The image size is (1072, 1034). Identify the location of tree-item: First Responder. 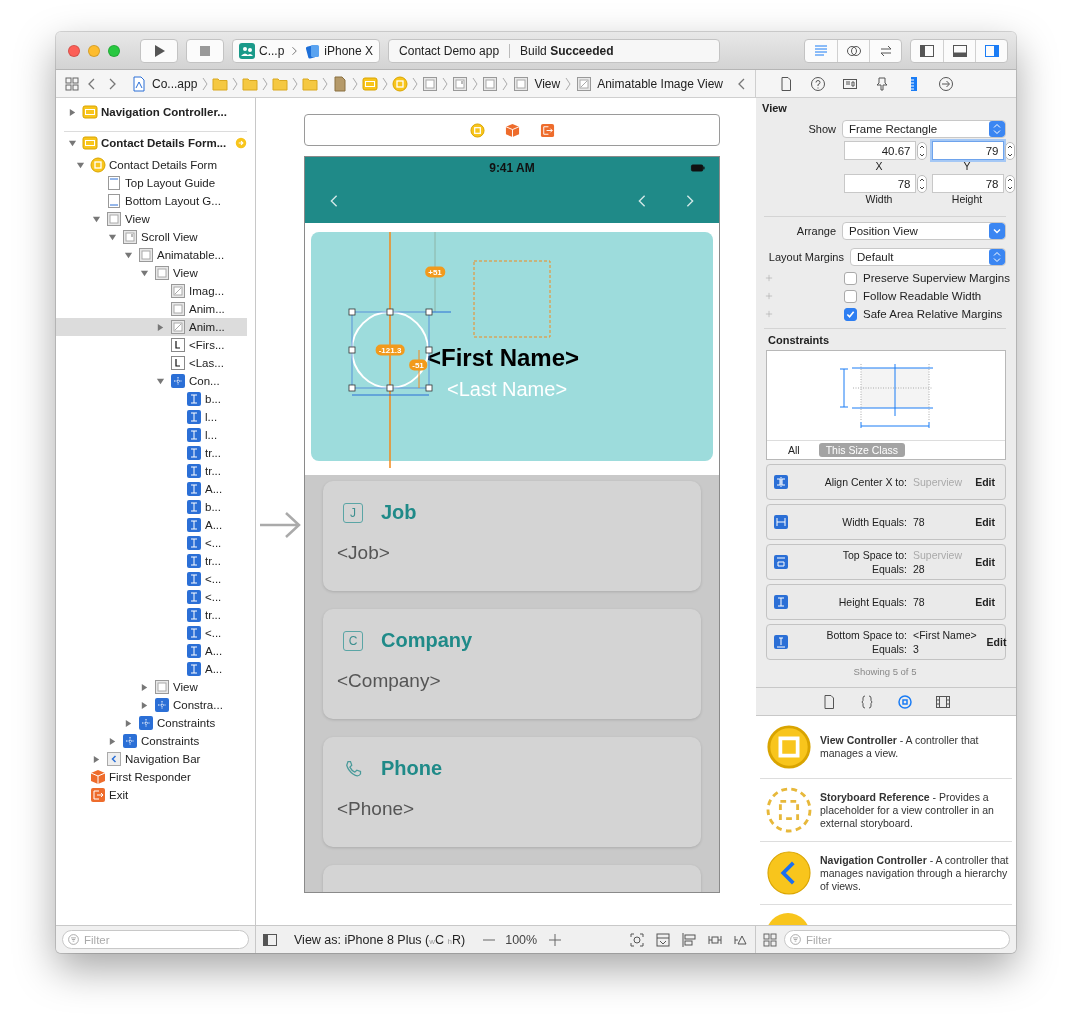
(151, 777).